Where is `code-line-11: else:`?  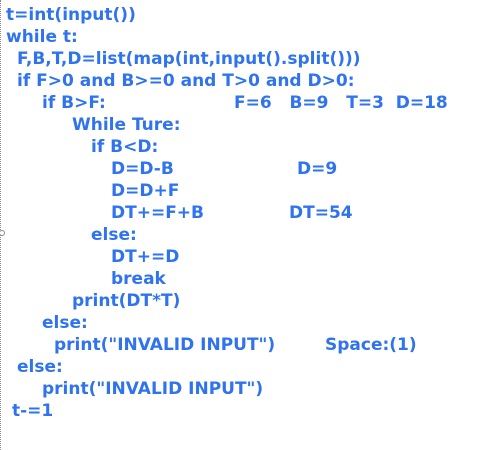
code-line-11: else: is located at coordinates (114, 235).